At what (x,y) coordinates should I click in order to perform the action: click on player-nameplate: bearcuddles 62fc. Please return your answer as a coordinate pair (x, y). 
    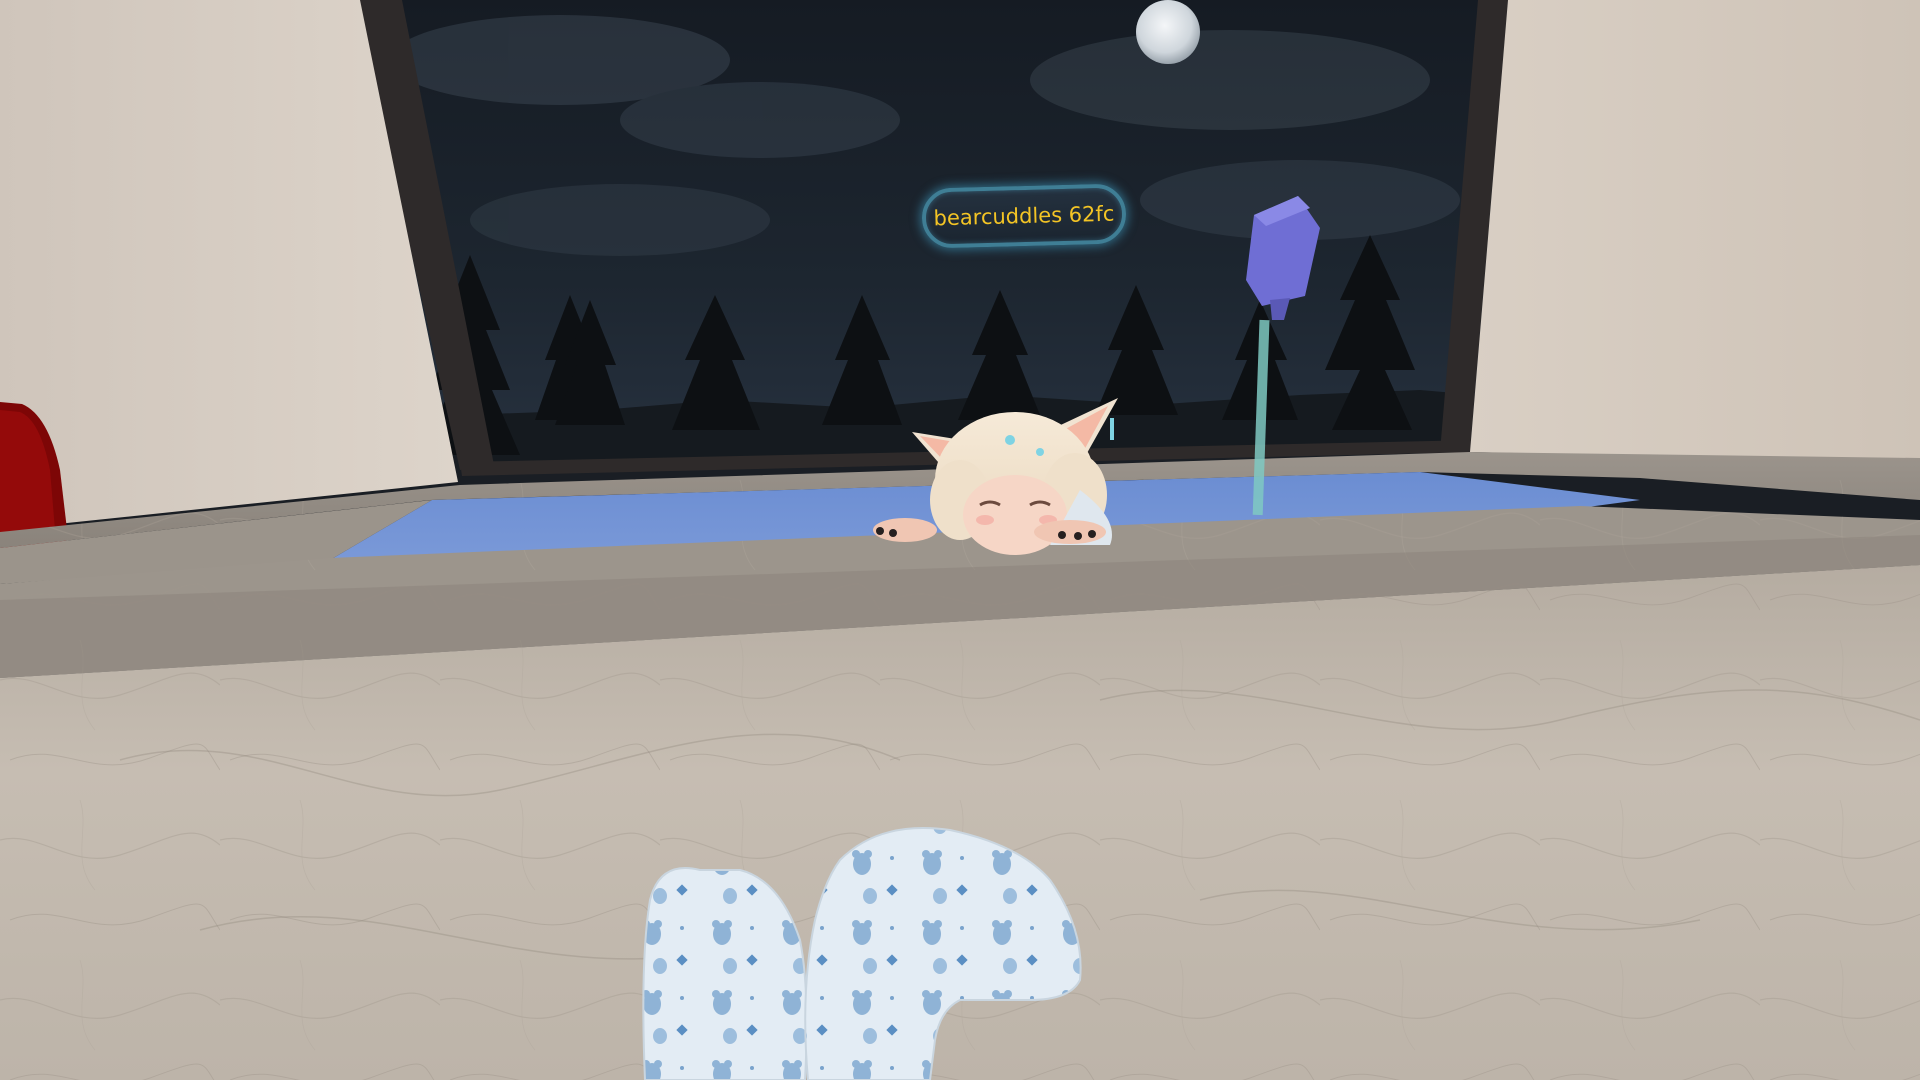
    Looking at the image, I should click on (1024, 216).